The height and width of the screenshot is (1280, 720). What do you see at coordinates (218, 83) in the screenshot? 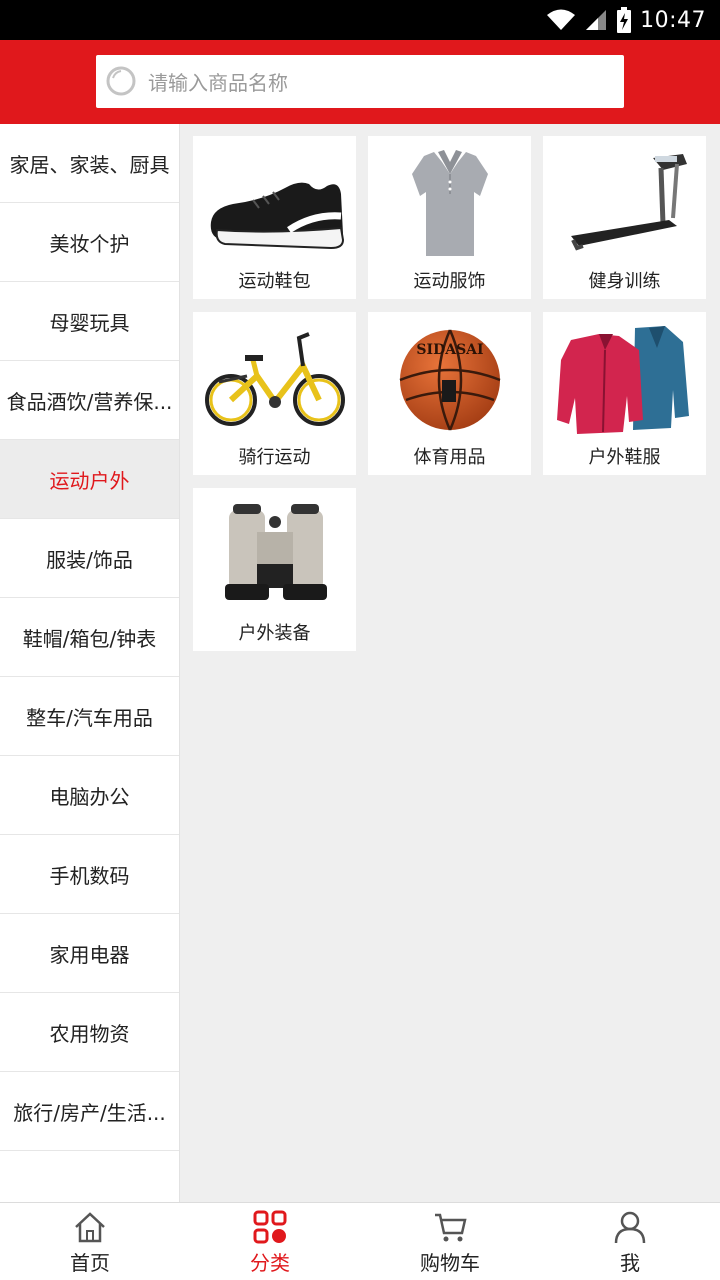
I see `search-placeholder: 请输入商品名称` at bounding box center [218, 83].